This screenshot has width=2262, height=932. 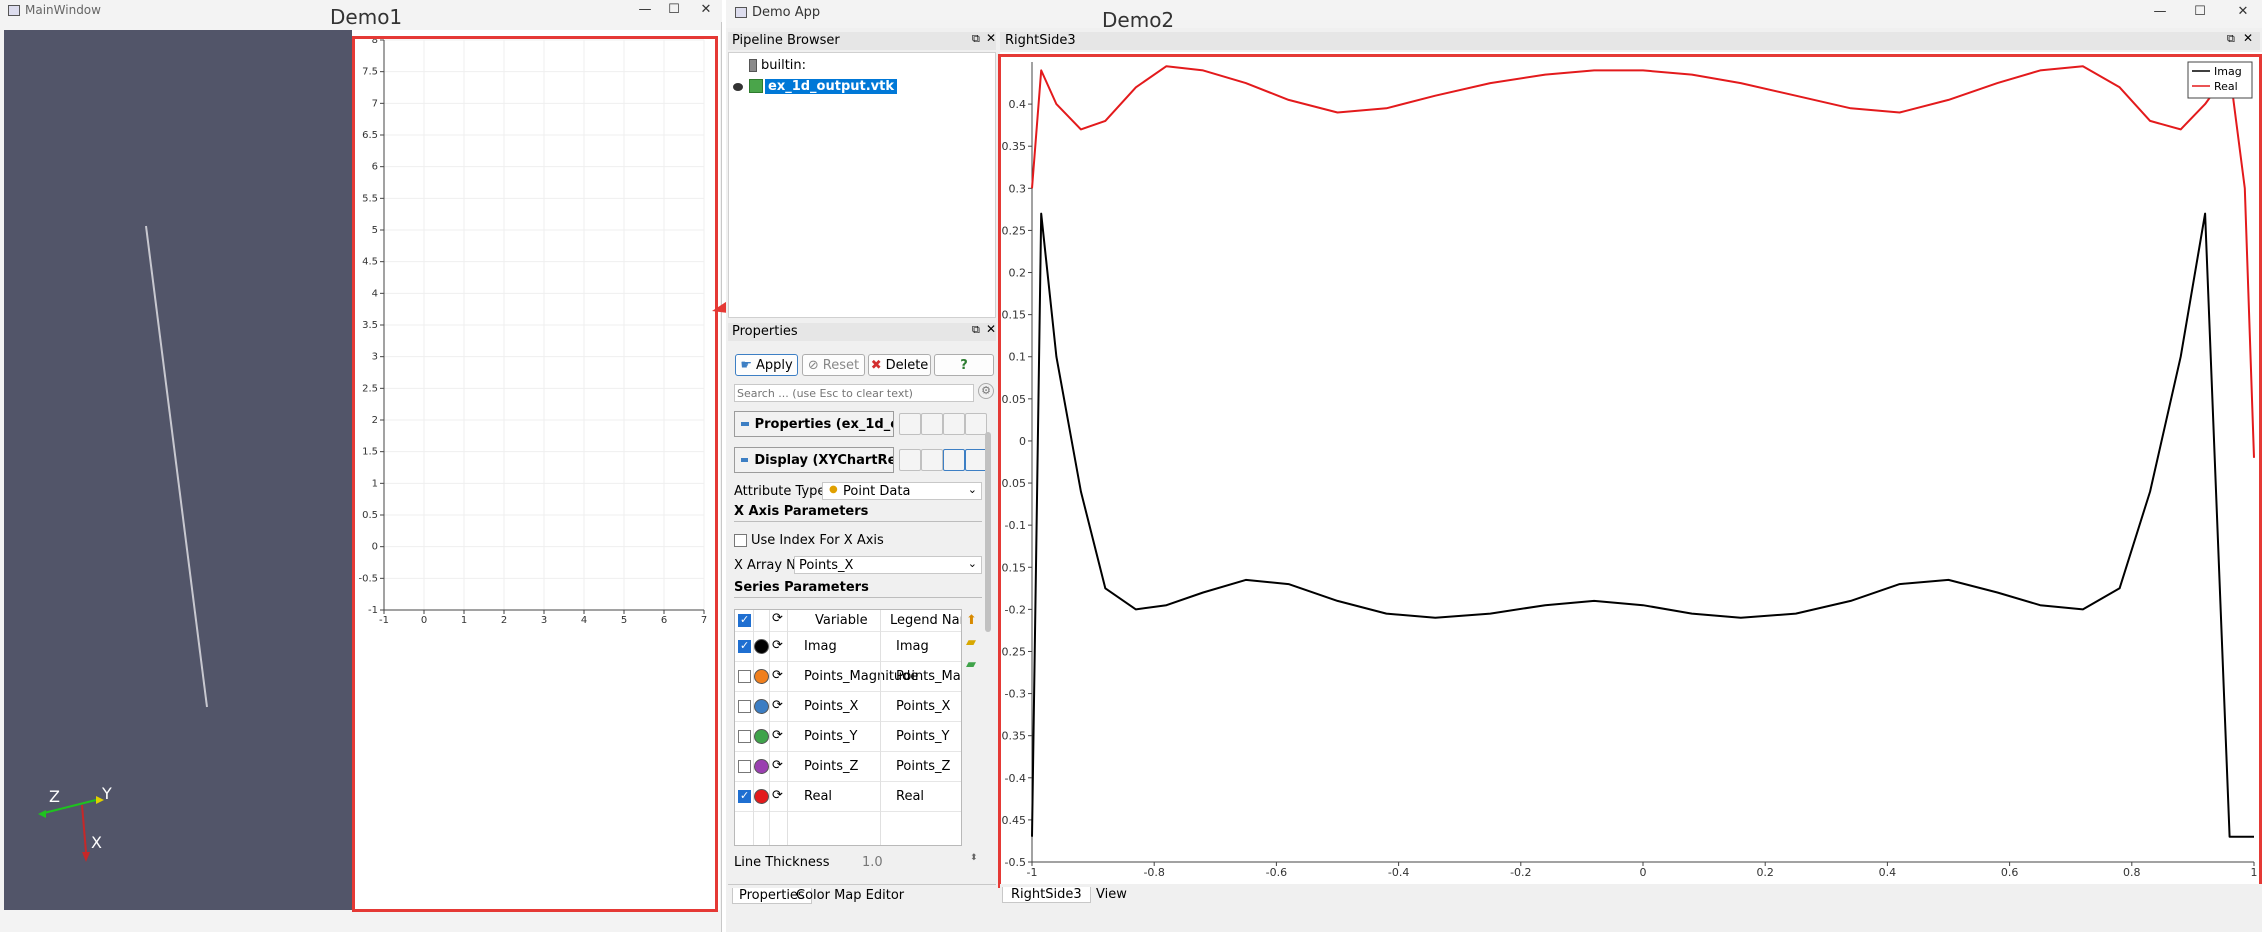 I want to click on line-thickness-value: 1.0, so click(x=872, y=862).